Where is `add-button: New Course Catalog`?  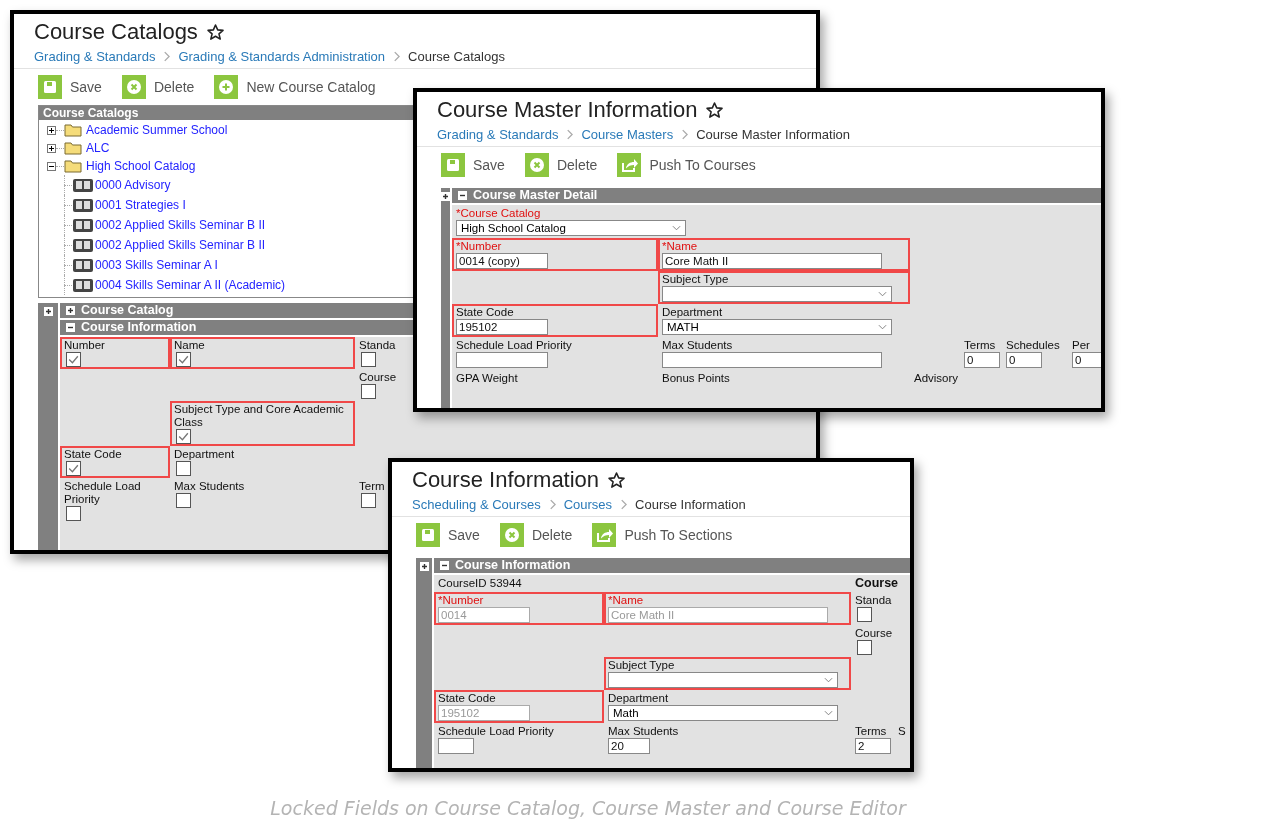
add-button: New Course Catalog is located at coordinates (295, 87).